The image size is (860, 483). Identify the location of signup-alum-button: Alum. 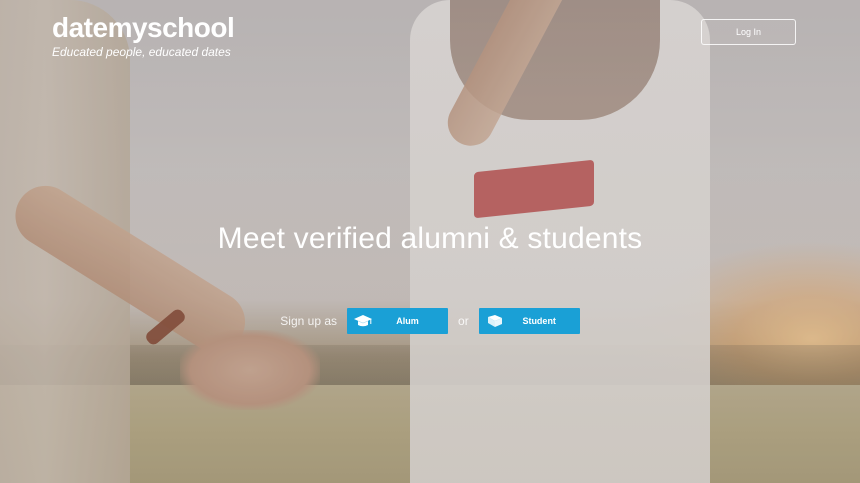
(398, 321).